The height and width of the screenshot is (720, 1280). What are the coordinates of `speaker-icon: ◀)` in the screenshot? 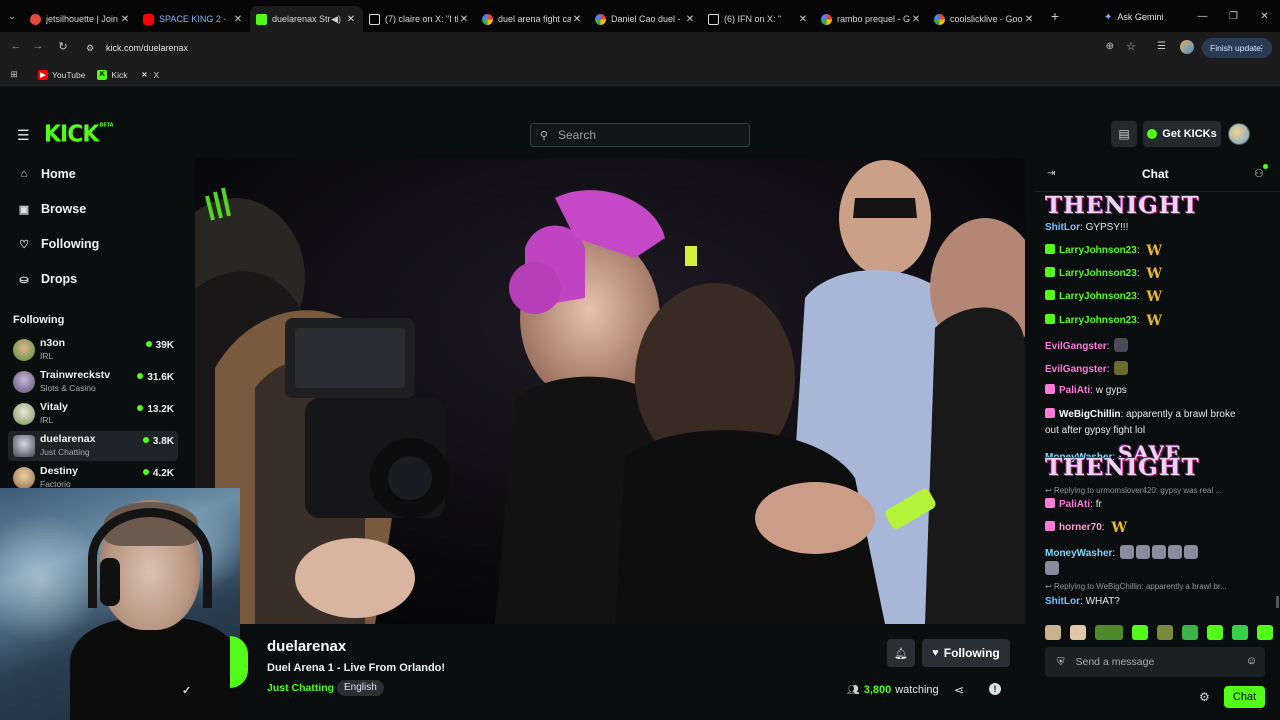 It's located at (336, 19).